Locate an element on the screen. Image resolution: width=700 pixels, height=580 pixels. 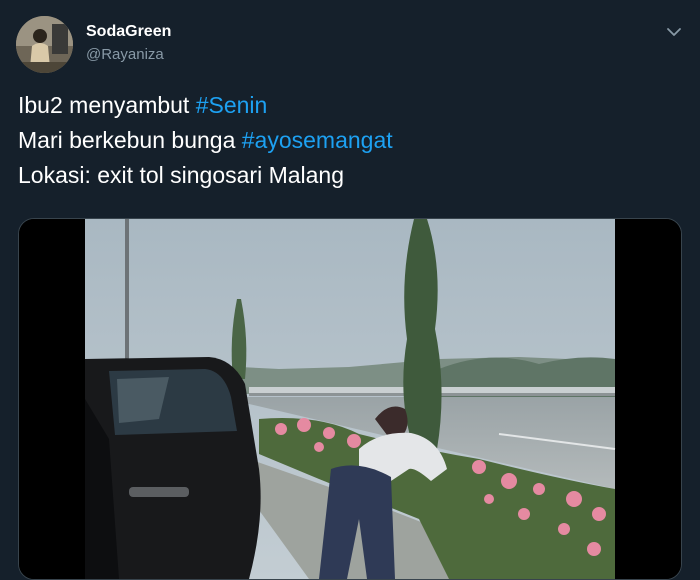
avatar is located at coordinates (44, 44).